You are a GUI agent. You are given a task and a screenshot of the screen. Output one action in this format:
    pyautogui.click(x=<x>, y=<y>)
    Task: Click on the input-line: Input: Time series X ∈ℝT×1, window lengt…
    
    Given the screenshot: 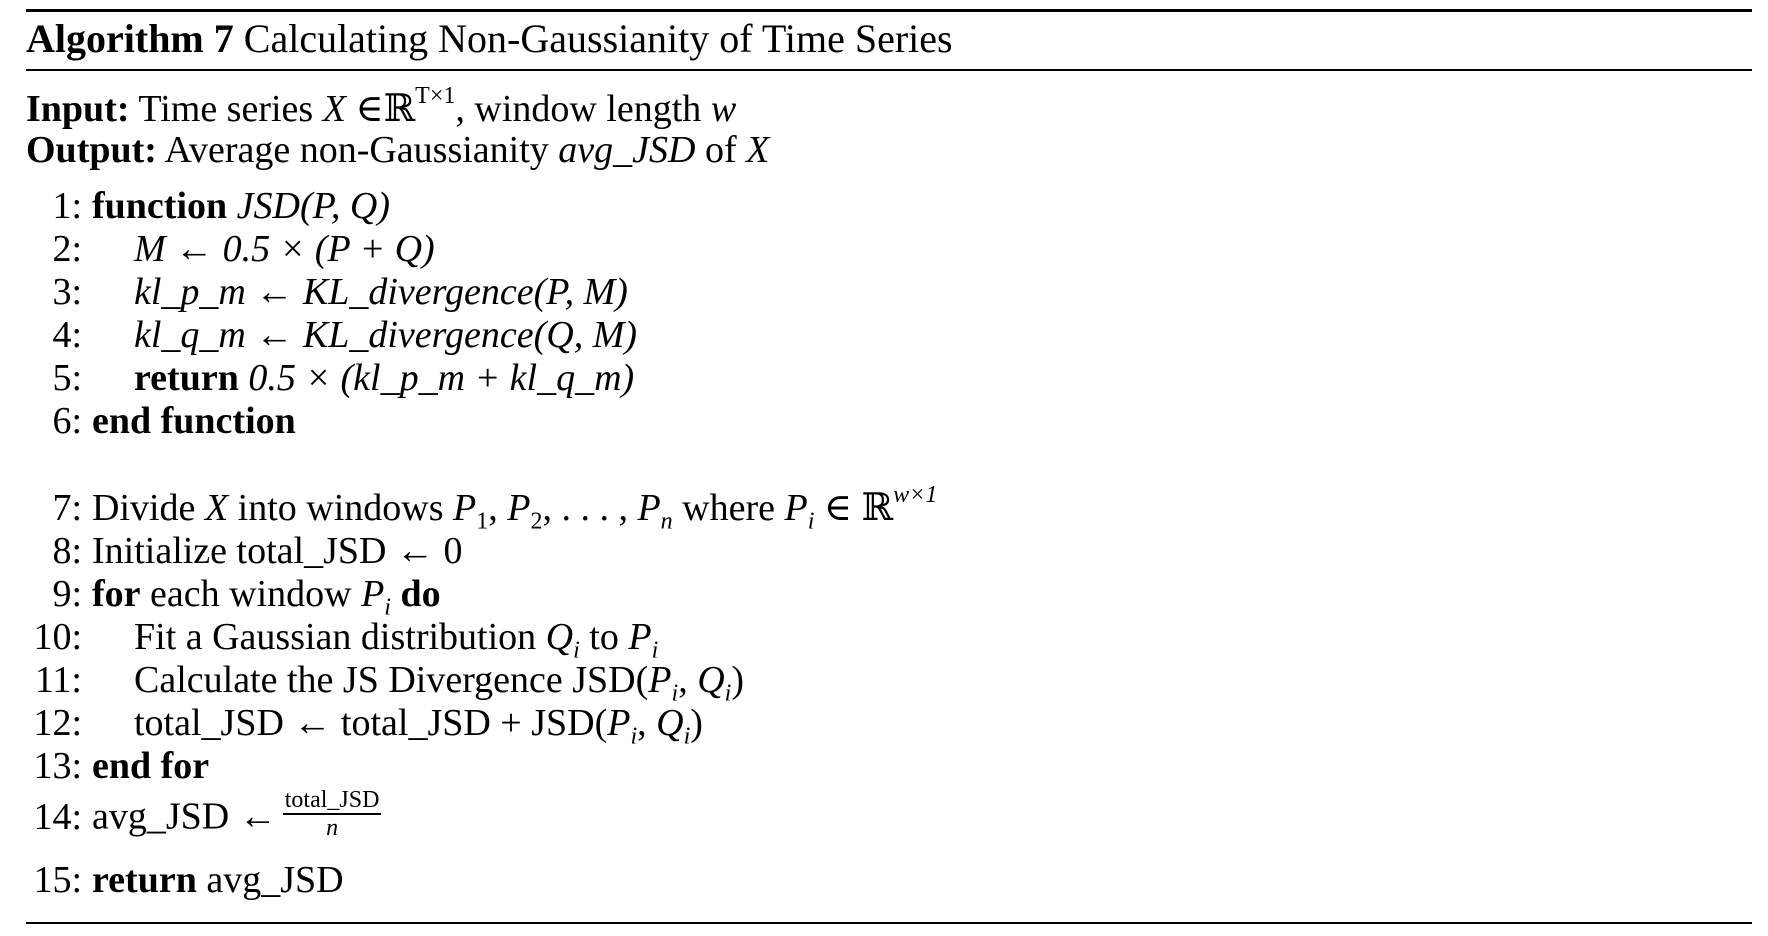 What is the action you would take?
    pyautogui.click(x=381, y=107)
    